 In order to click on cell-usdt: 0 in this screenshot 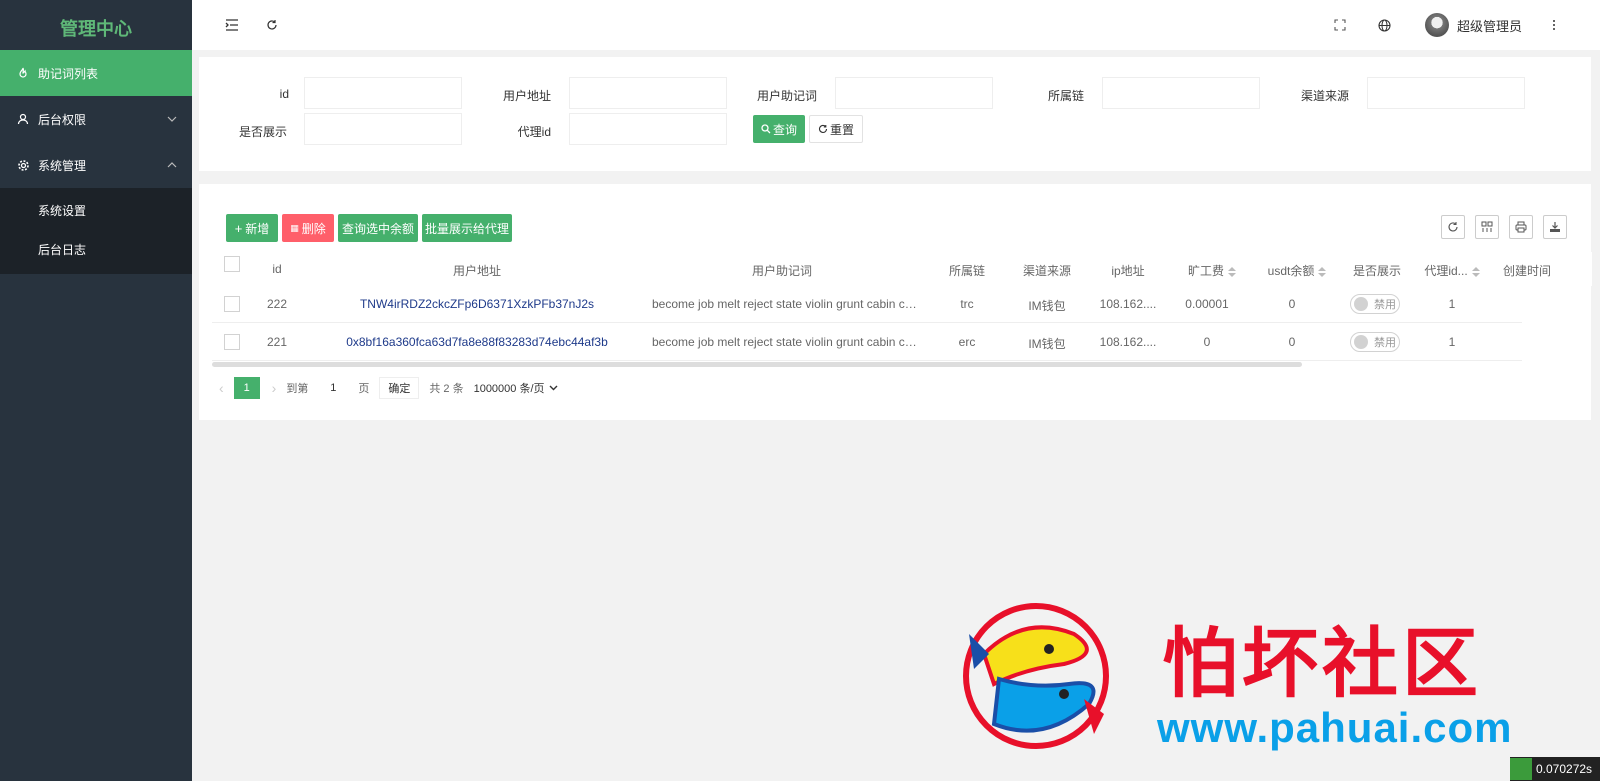, I will do `click(1292, 304)`.